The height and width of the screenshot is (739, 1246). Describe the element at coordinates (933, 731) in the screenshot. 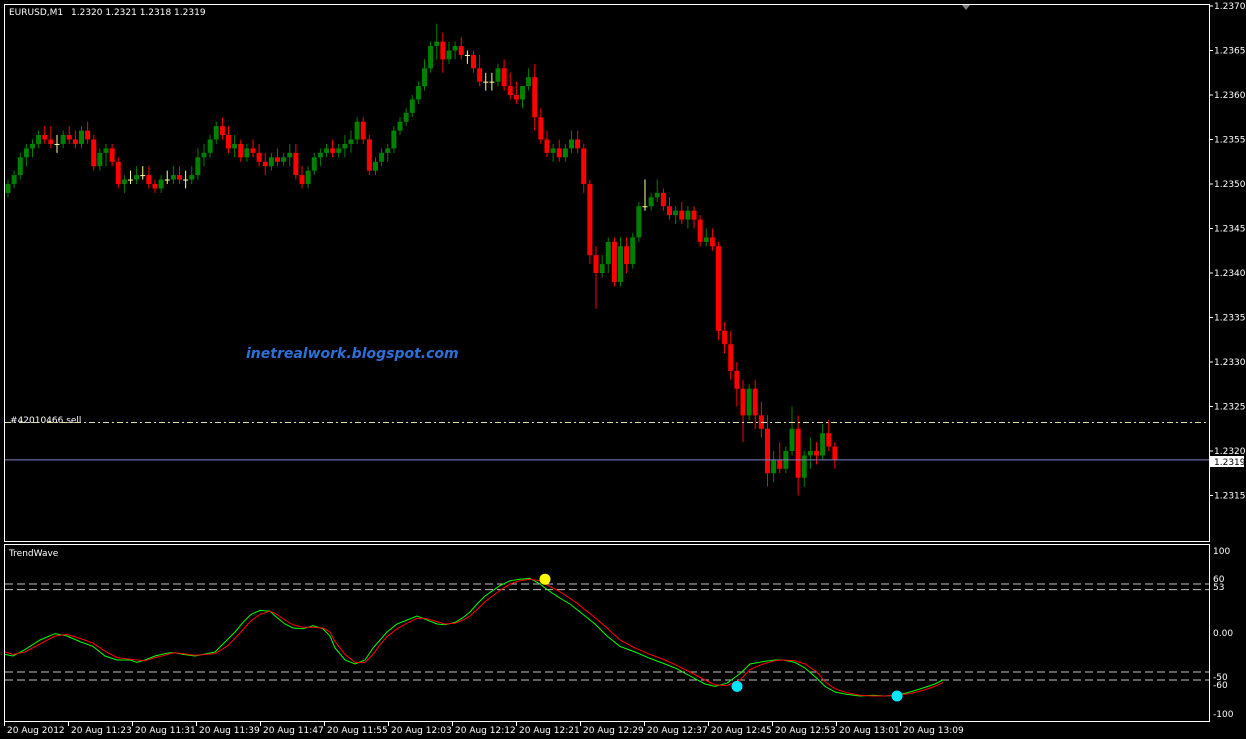

I see `time-tick-label: 20 Aug 13:09` at that location.